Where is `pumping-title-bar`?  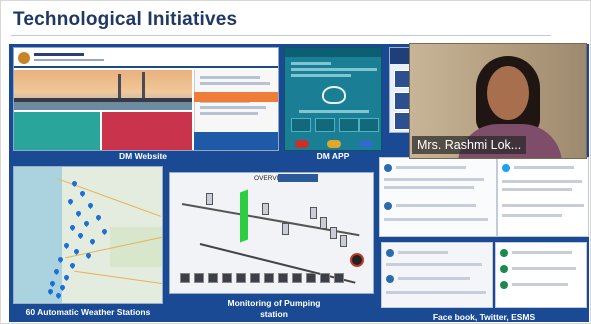 pumping-title-bar is located at coordinates (298, 178).